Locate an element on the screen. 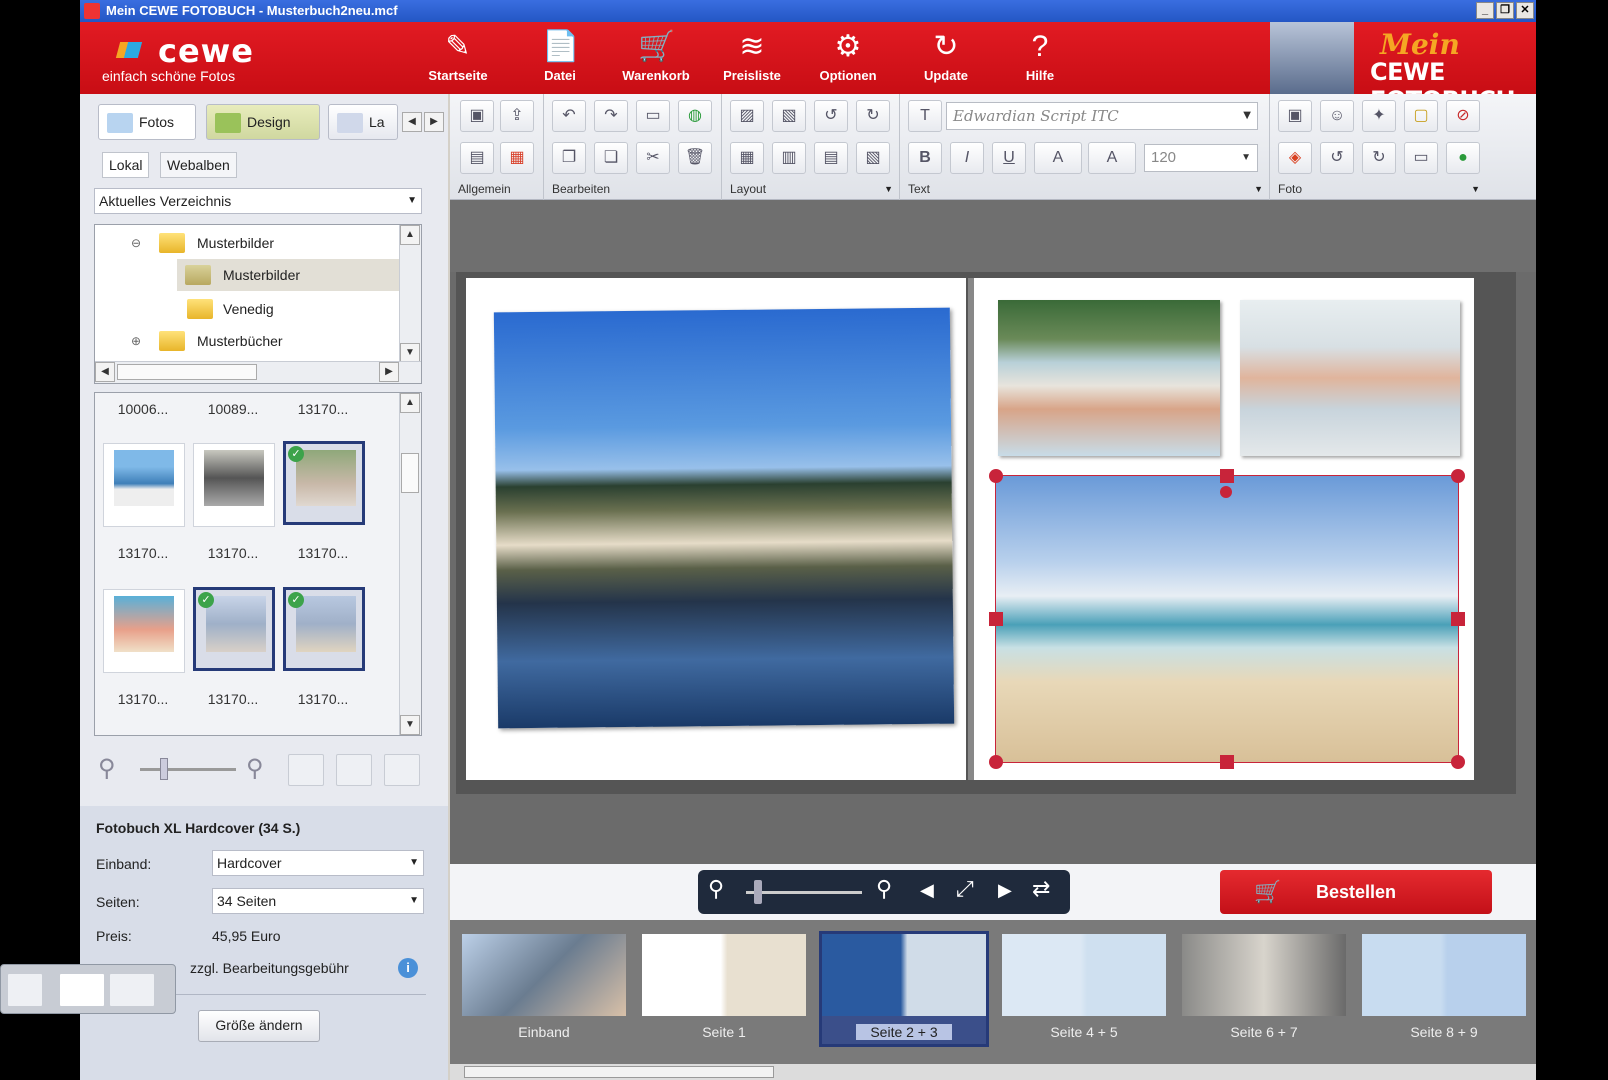  layout-stack-icon: ▥ is located at coordinates (789, 158).